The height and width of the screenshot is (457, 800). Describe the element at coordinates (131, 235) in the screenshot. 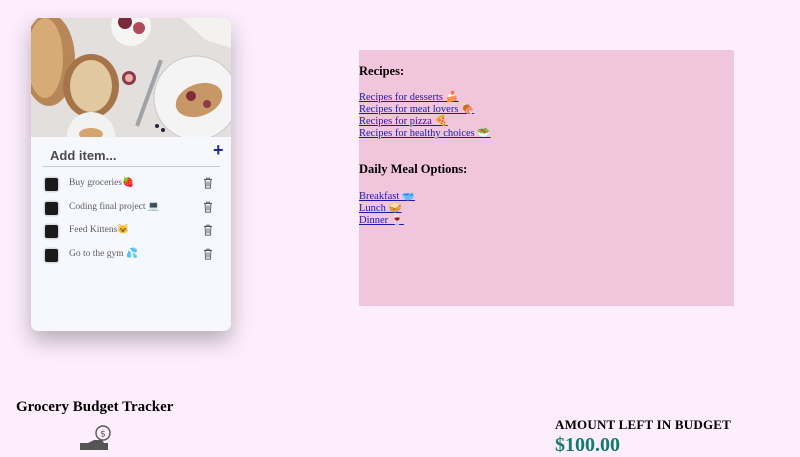

I see `todo-item: Feed Kittens😺` at that location.